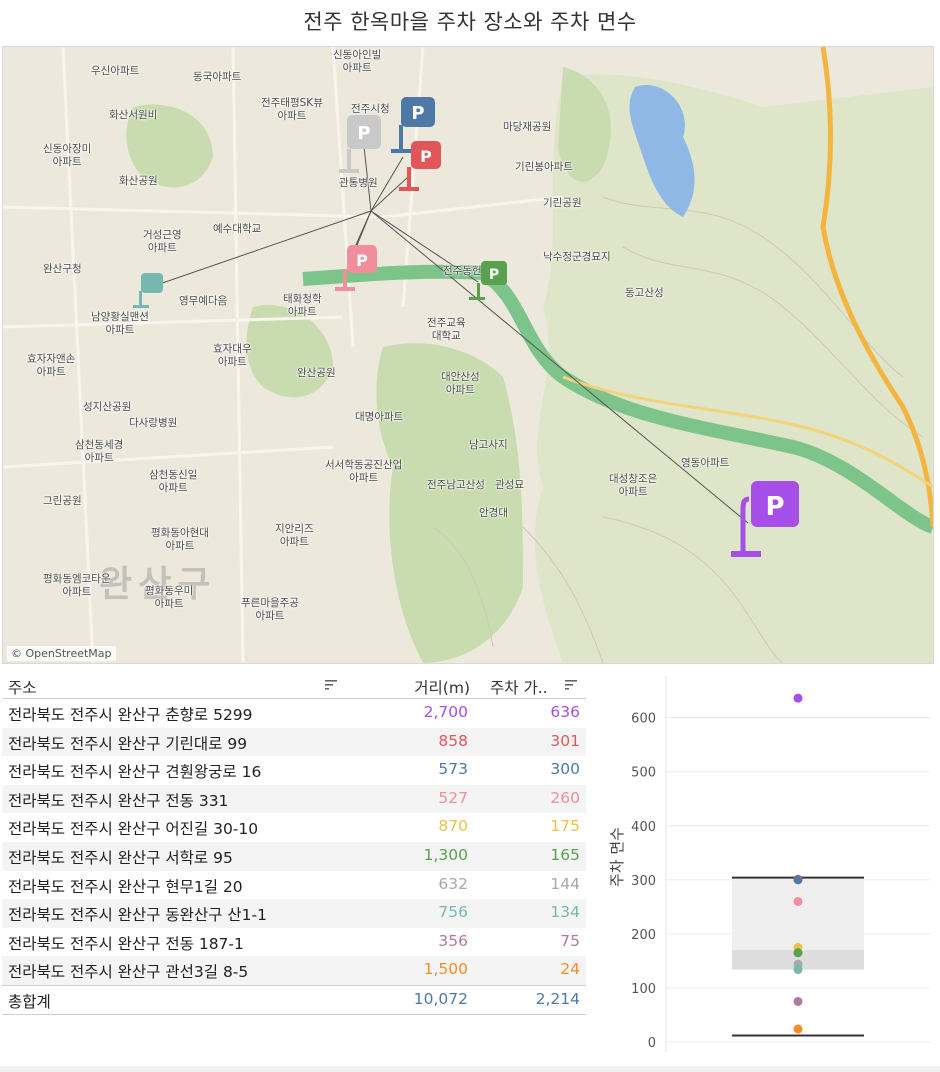 Image resolution: width=940 pixels, height=1072 pixels. I want to click on map-place-label: 기린봉아파트, so click(544, 167).